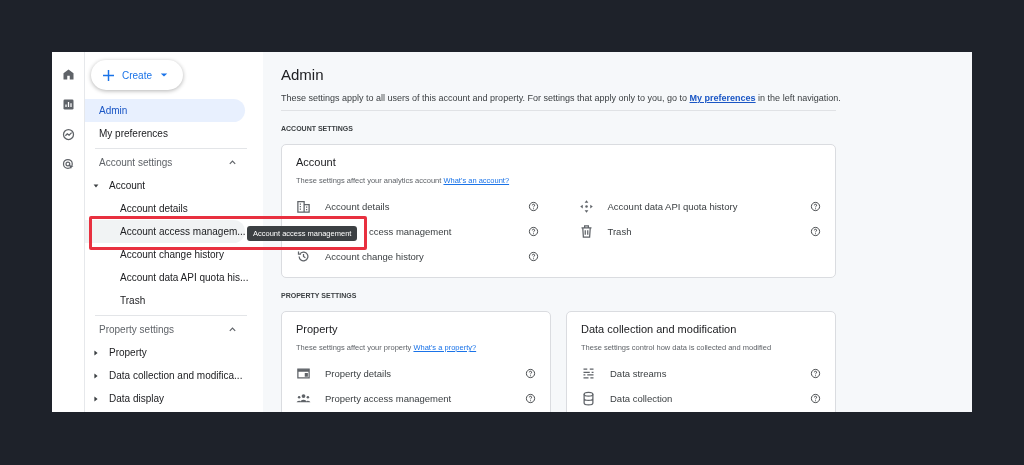 This screenshot has height=465, width=1024. Describe the element at coordinates (410, 231) in the screenshot. I see `settings-link: ccess management` at that location.